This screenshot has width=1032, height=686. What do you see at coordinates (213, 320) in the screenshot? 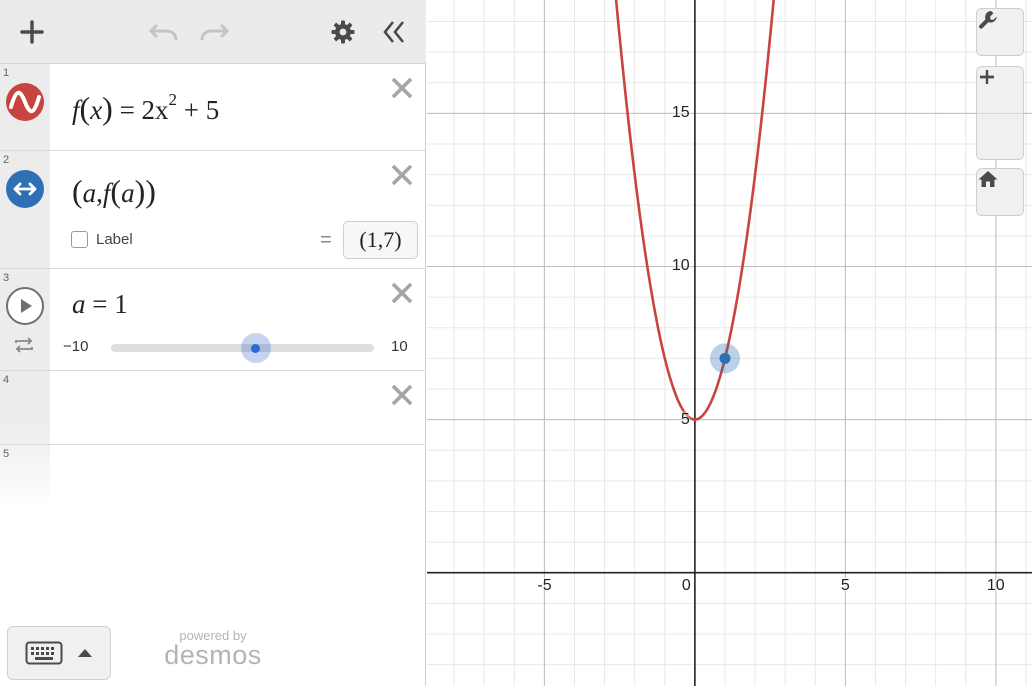
I see `expression-row-3: 3 a = 1 −10 10` at bounding box center [213, 320].